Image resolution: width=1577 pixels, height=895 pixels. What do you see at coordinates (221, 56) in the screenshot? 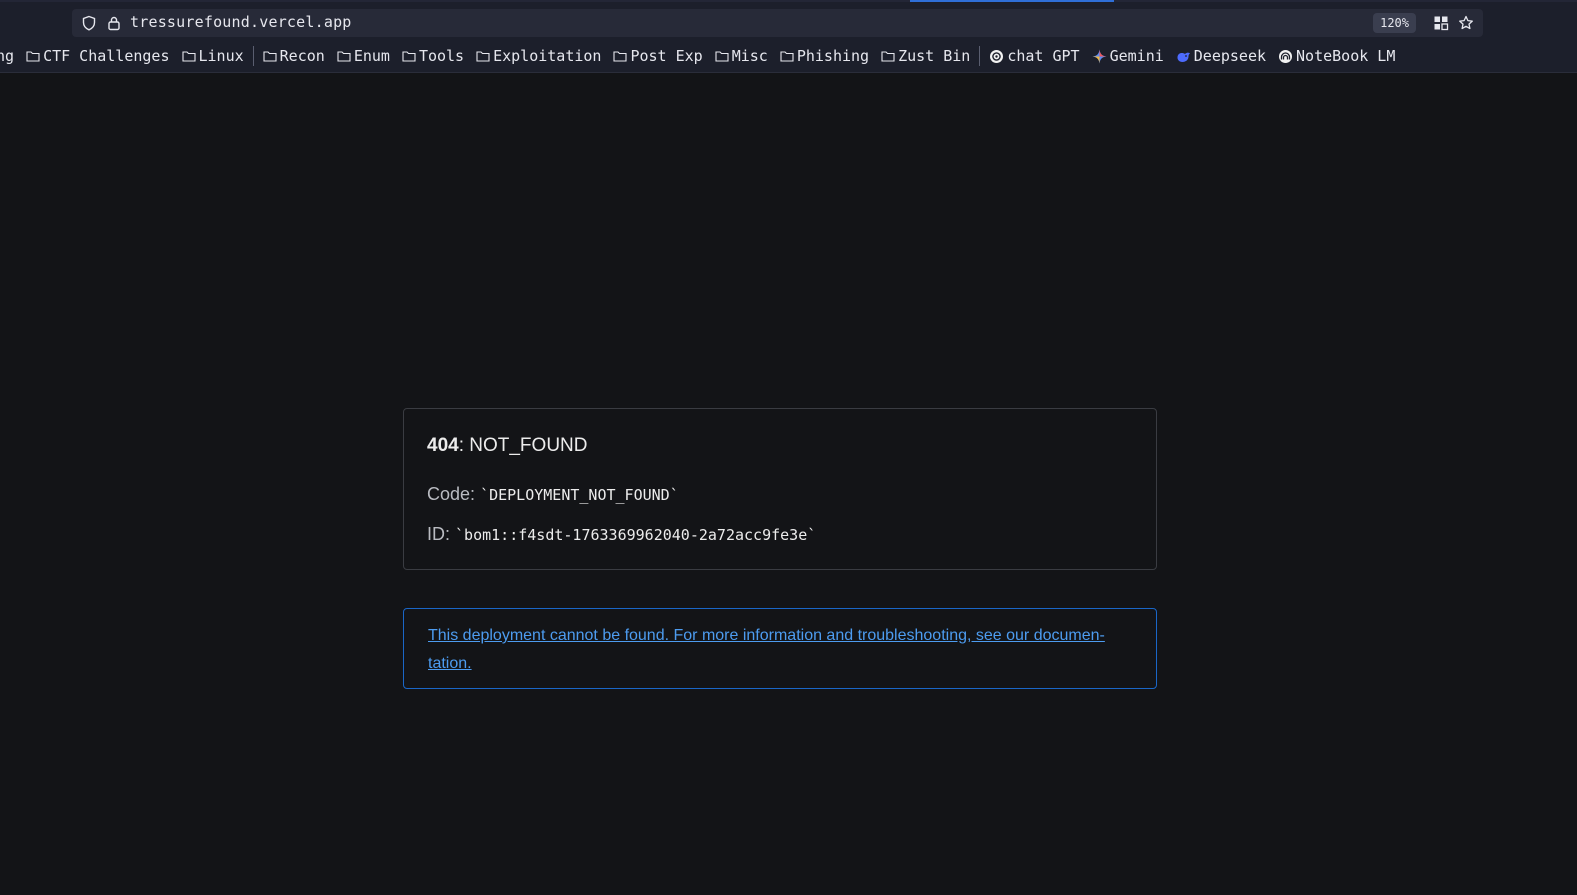
I see `bookmark-label: Linux` at bounding box center [221, 56].